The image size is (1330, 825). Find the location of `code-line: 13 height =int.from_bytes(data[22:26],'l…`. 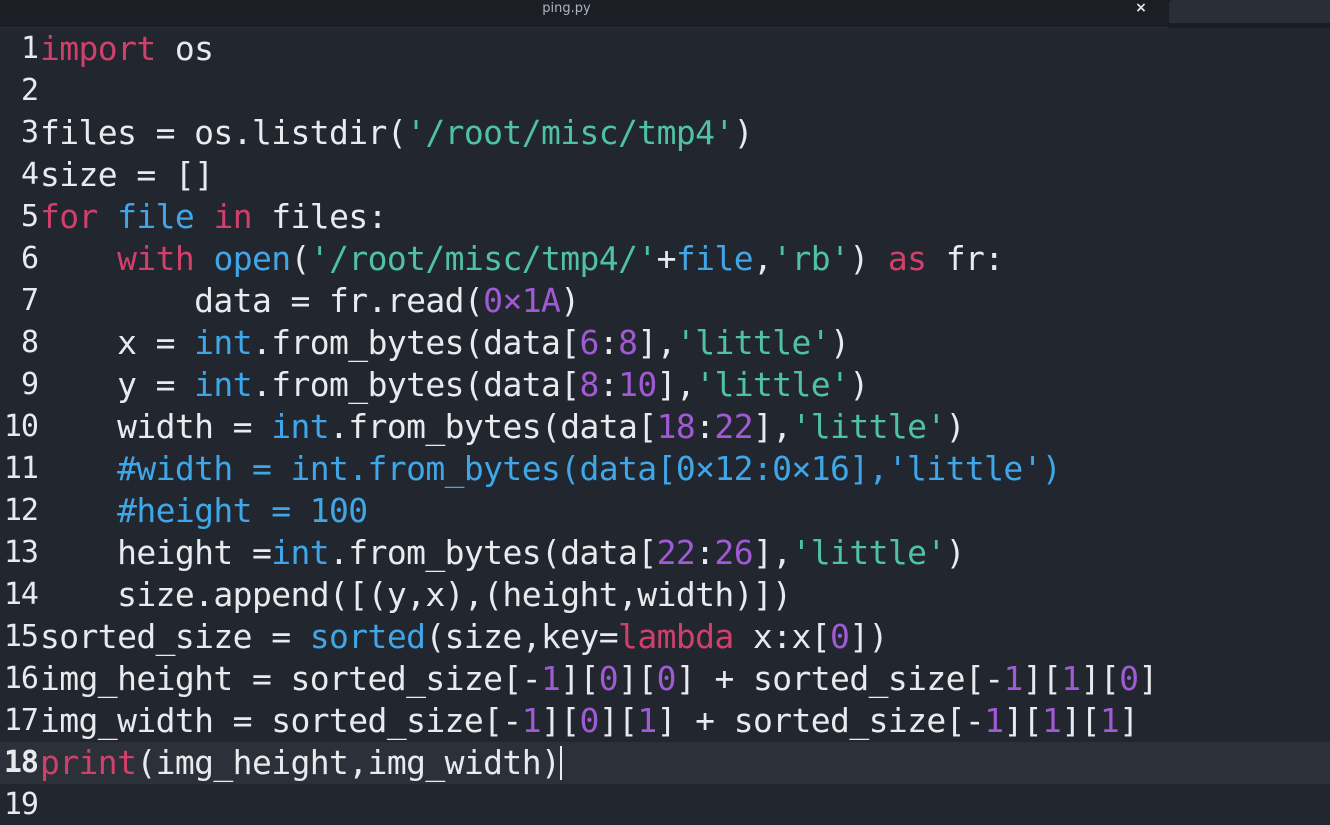

code-line: 13 height =int.from_bytes(data[22:26],'l… is located at coordinates (665, 553).